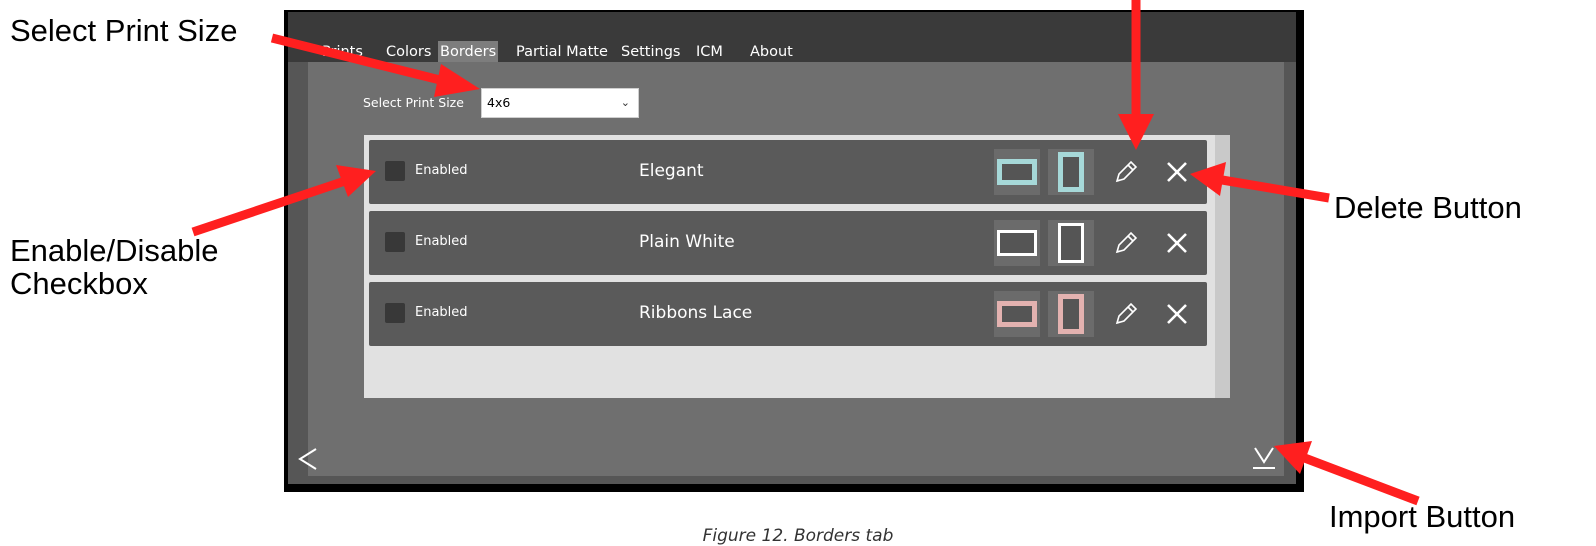 This screenshot has width=1596, height=546. Describe the element at coordinates (1428, 207) in the screenshot. I see `annotation-delete-button: Delete Button` at that location.